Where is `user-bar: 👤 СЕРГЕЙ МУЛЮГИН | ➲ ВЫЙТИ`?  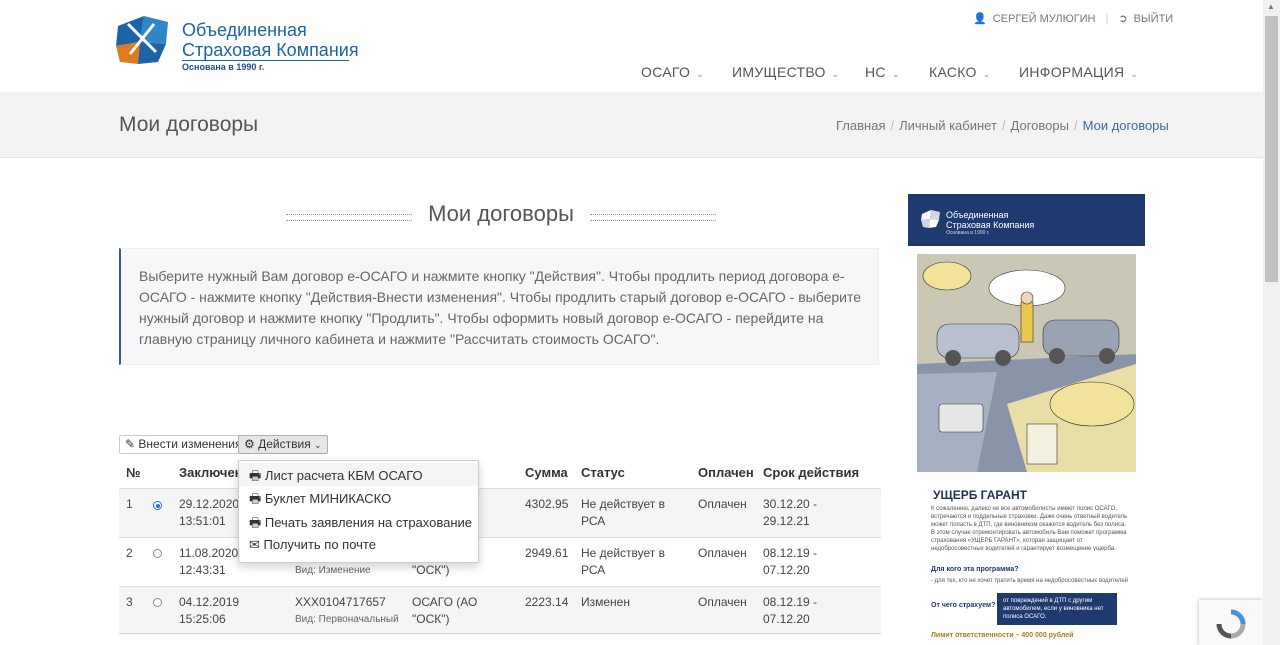
user-bar: 👤 СЕРГЕЙ МУЛЮГИН | ➲ ВЫЙТИ is located at coordinates (1073, 19).